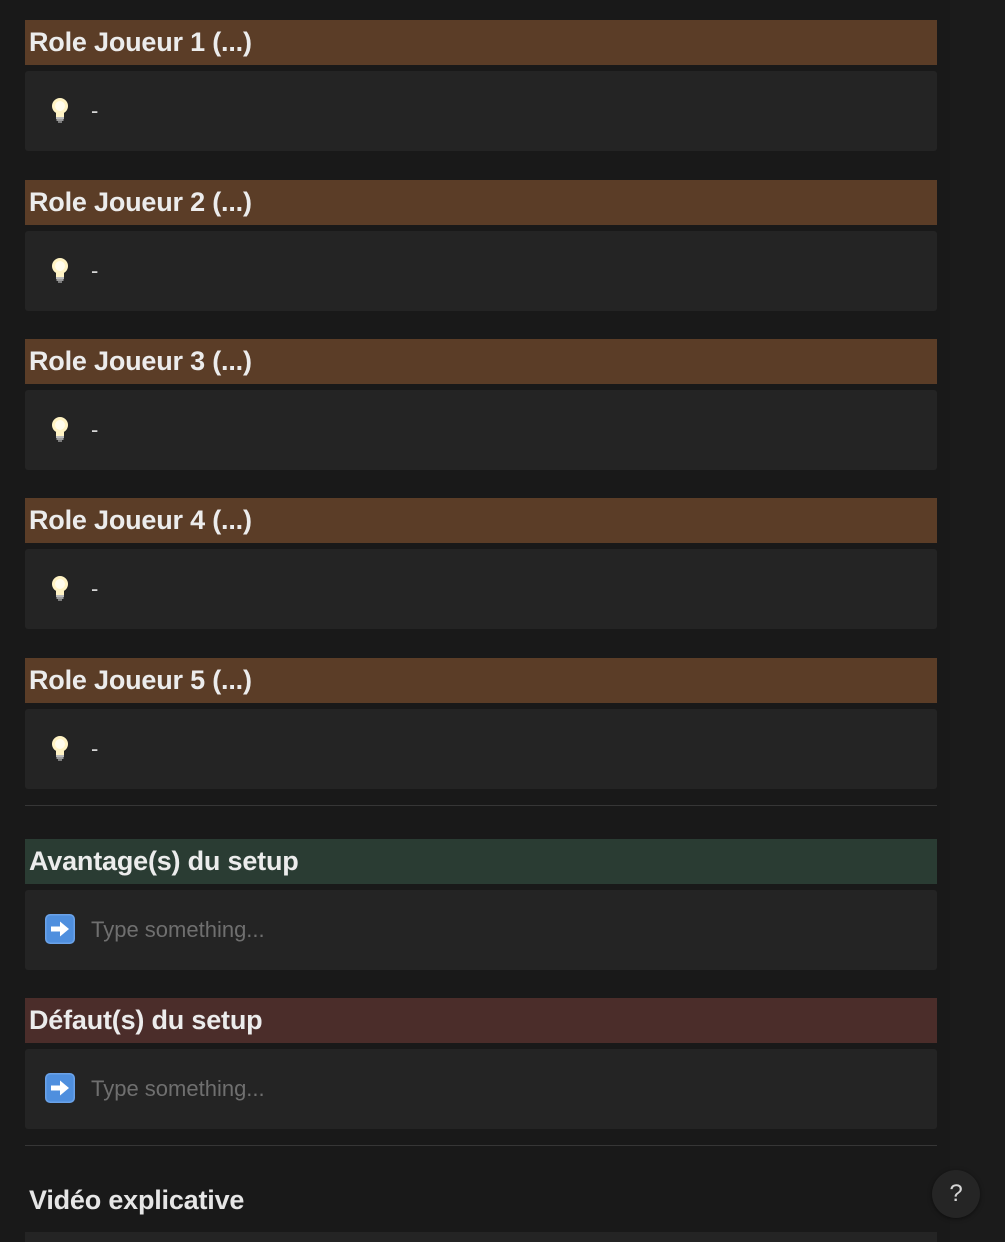 The width and height of the screenshot is (1005, 1242). Describe the element at coordinates (136, 1200) in the screenshot. I see `video-heading: Vidéo explicative` at that location.